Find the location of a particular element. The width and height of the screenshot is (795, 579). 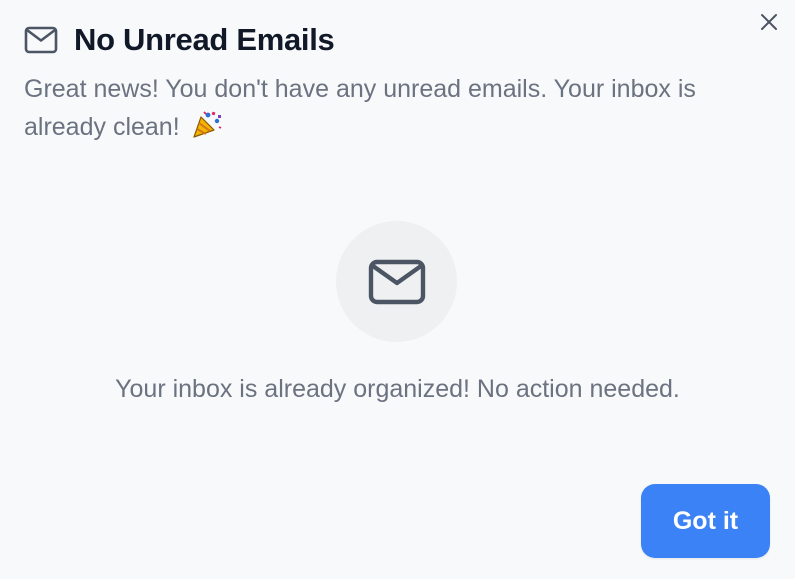

dialog-header: No Unread Emails is located at coordinates (179, 40).